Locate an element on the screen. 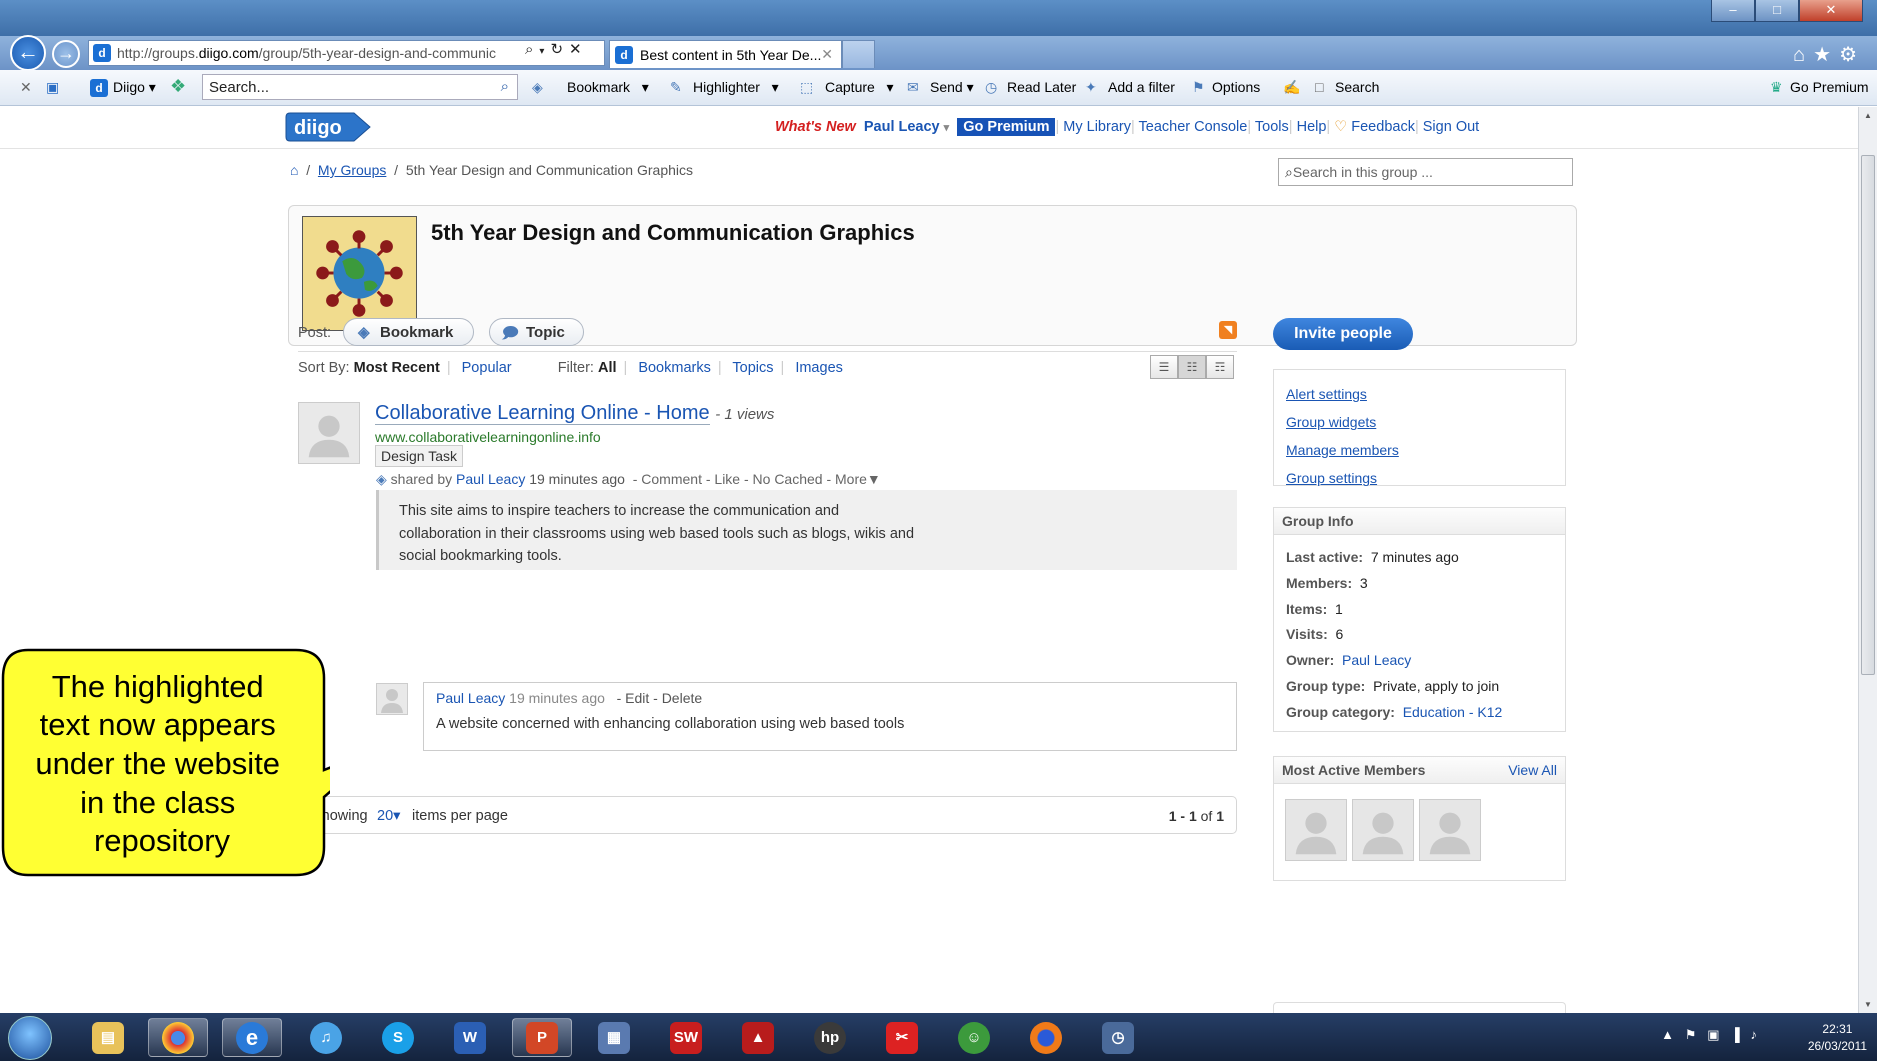 The image size is (1877, 1061). bookmark-button: Bookmark ▾ is located at coordinates (608, 87).